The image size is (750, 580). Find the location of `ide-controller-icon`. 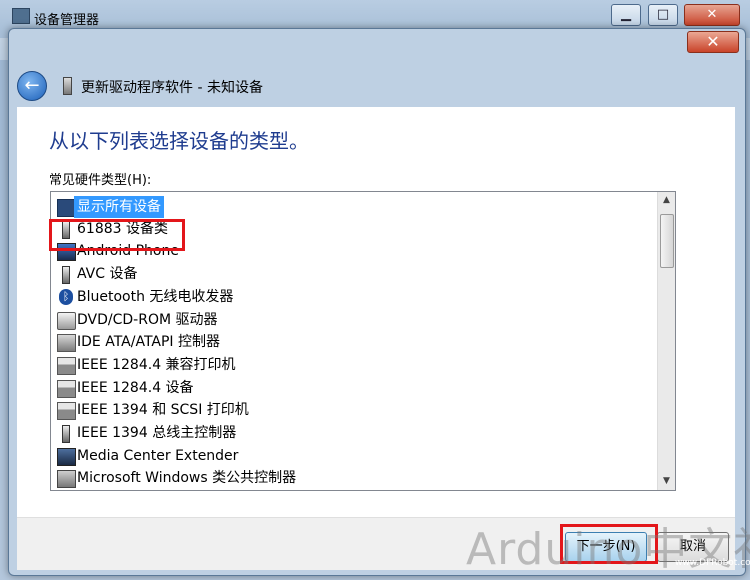

ide-controller-icon is located at coordinates (66, 343).